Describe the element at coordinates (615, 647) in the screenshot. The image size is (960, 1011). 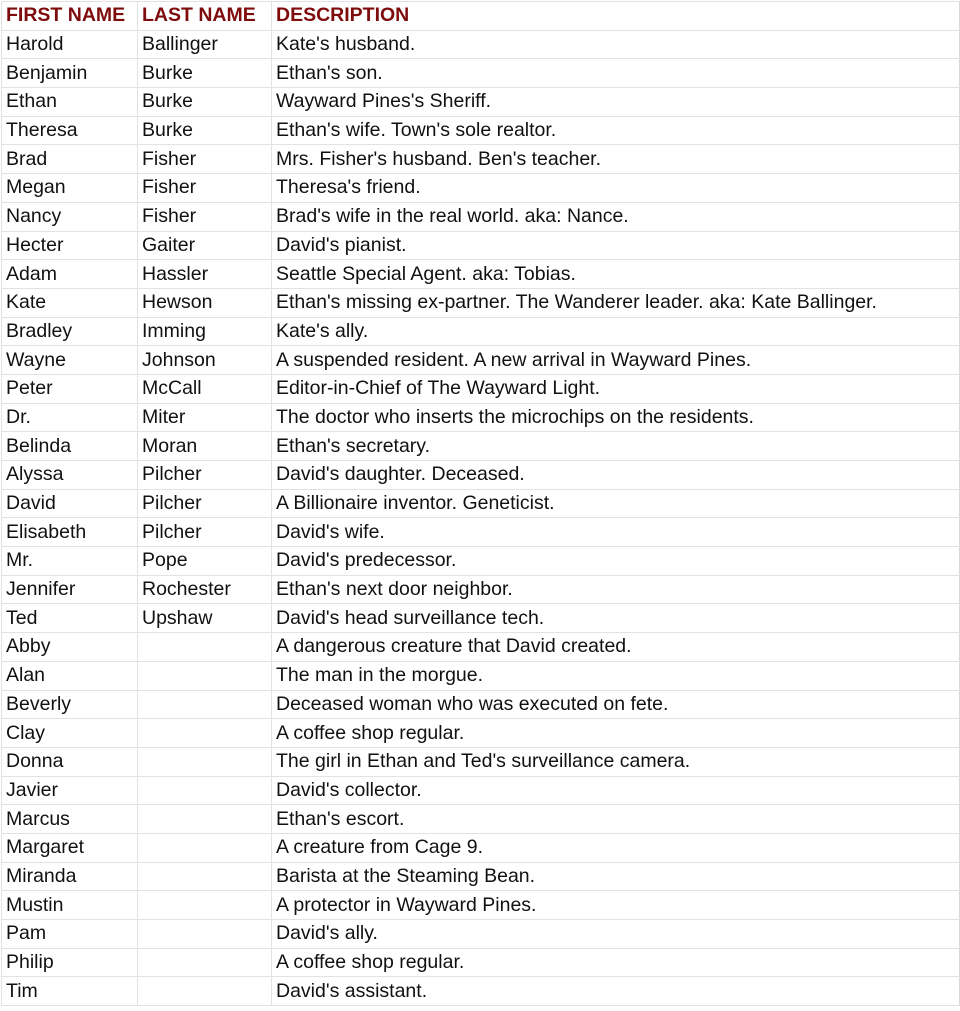
I see `description-cell: A dangerous creature that David created.` at that location.